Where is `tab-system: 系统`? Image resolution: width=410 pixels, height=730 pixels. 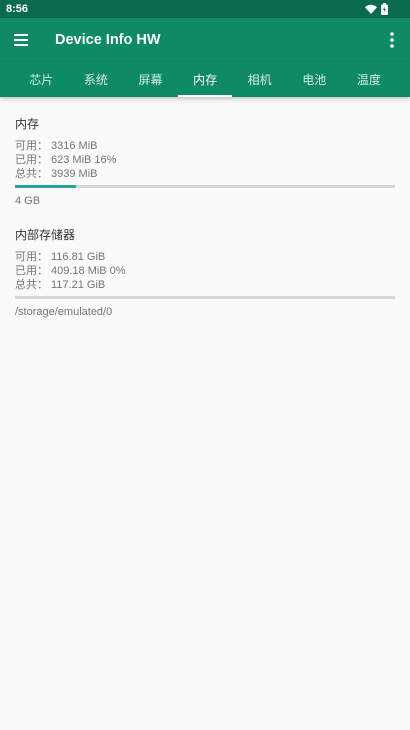 tab-system: 系统 is located at coordinates (96, 79).